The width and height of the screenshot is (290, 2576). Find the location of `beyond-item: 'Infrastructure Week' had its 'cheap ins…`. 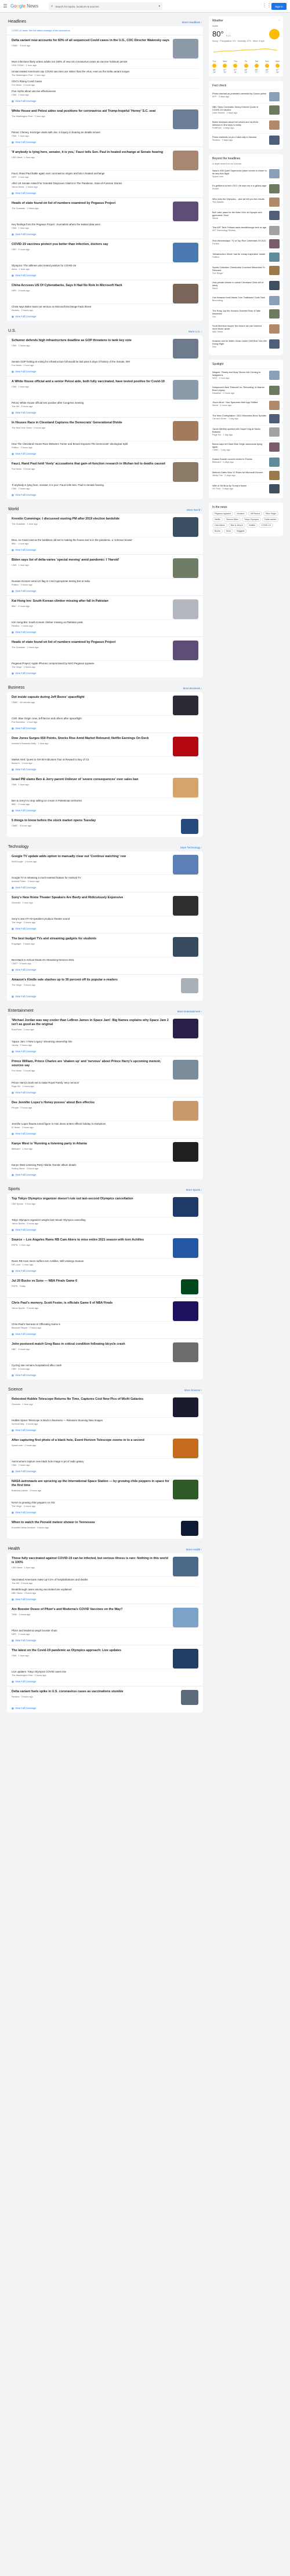

beyond-item: 'Infrastructure Week' had its 'cheap ins… is located at coordinates (246, 257).